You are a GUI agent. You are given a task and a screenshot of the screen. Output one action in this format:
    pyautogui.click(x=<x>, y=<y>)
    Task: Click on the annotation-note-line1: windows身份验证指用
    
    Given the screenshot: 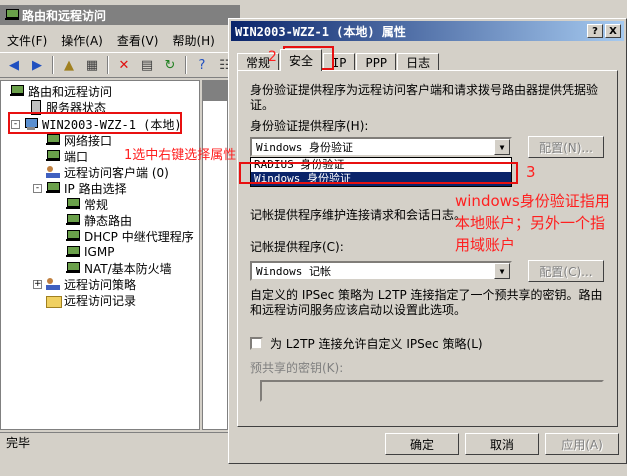 What is the action you would take?
    pyautogui.click(x=532, y=201)
    